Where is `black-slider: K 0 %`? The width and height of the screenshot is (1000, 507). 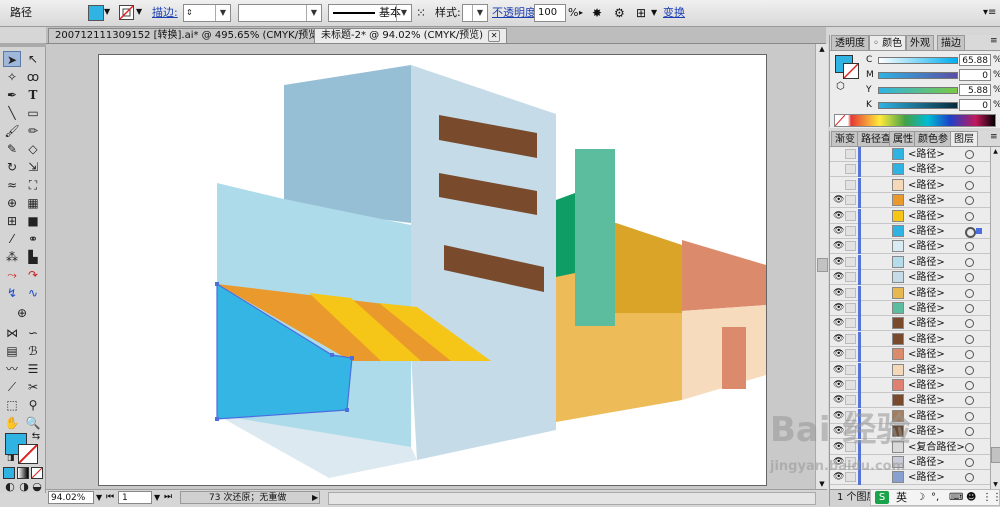 black-slider: K 0 % is located at coordinates (933, 105).